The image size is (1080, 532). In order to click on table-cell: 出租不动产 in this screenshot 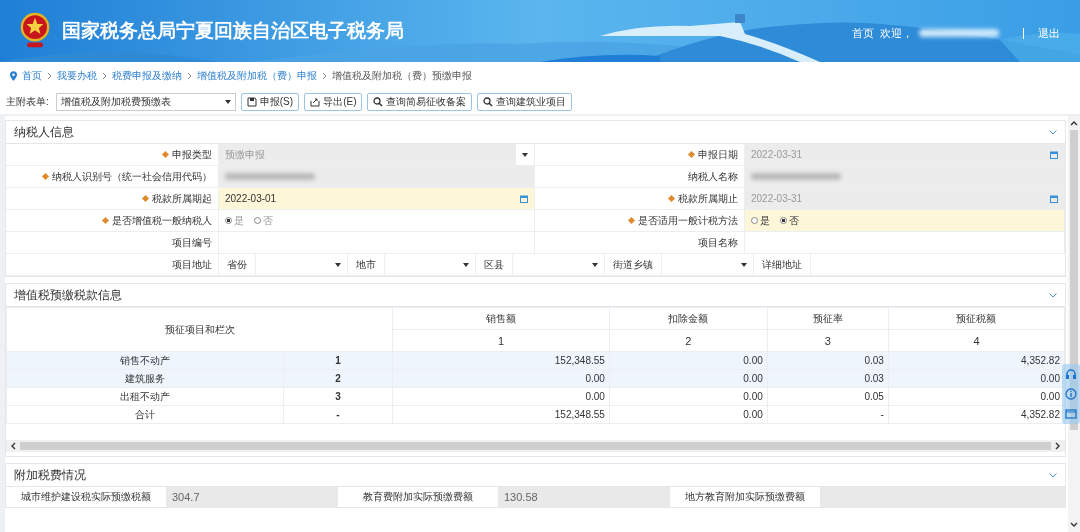, I will do `click(145, 396)`.